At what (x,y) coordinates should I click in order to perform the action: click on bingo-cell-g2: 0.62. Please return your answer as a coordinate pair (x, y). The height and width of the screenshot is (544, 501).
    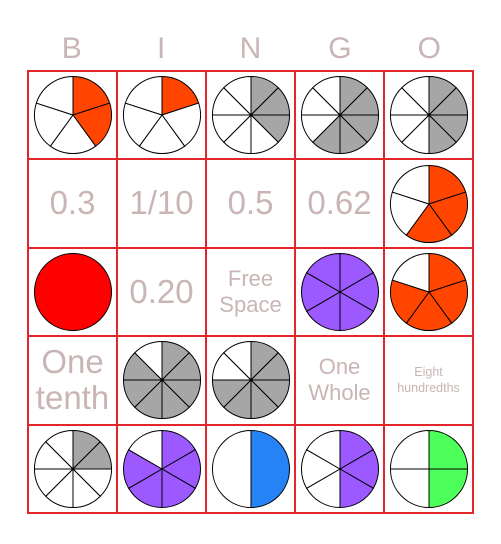
    Looking at the image, I should click on (339, 203).